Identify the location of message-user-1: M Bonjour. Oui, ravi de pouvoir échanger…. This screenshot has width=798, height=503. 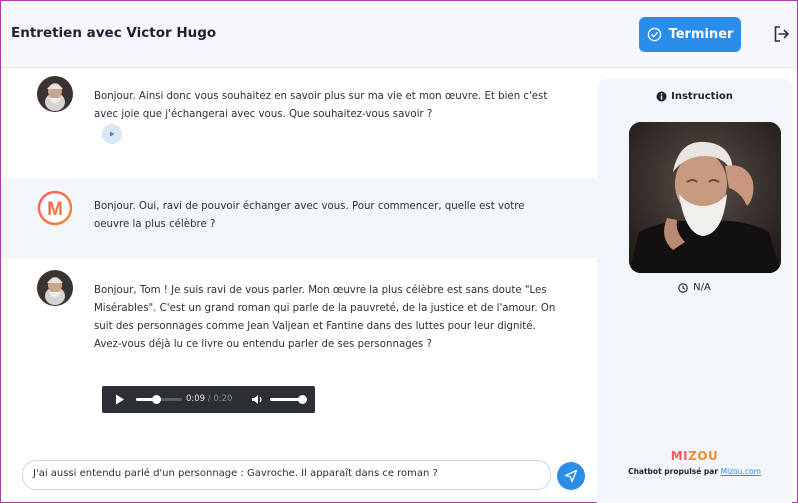
(299, 218).